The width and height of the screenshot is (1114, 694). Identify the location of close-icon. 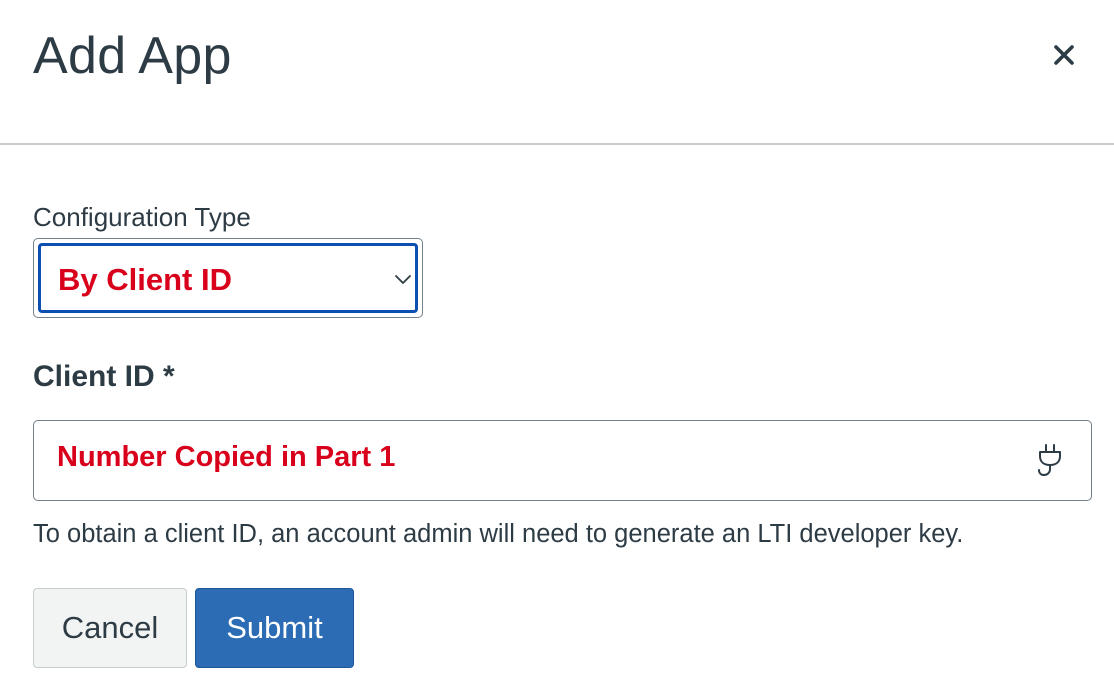
(1064, 55).